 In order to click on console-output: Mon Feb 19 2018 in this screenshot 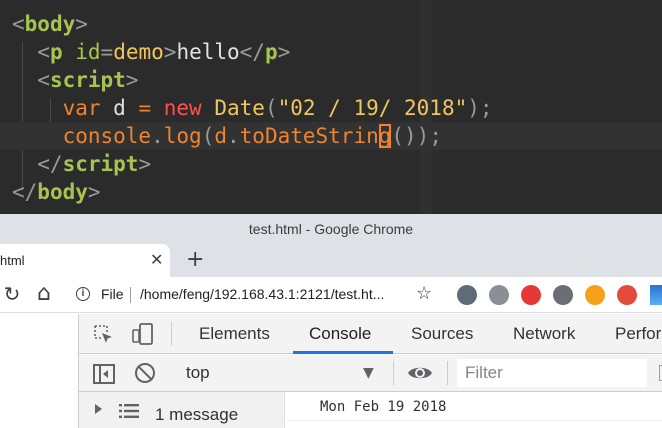, I will do `click(474, 410)`.